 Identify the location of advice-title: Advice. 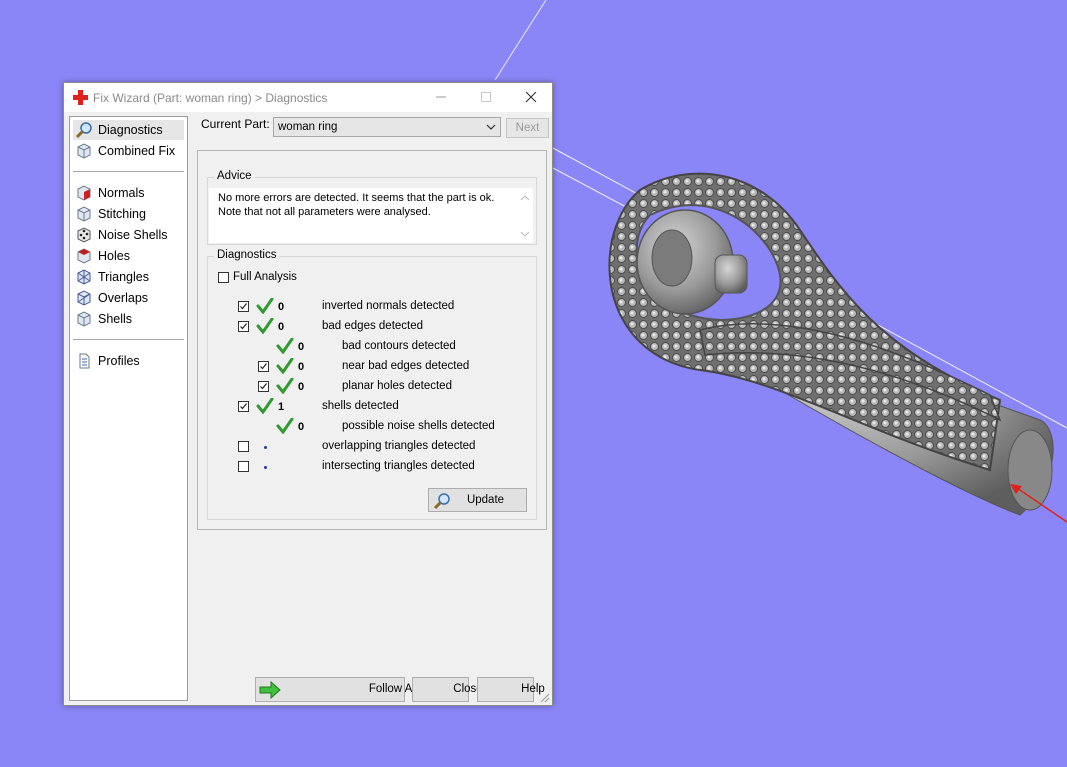
(234, 176).